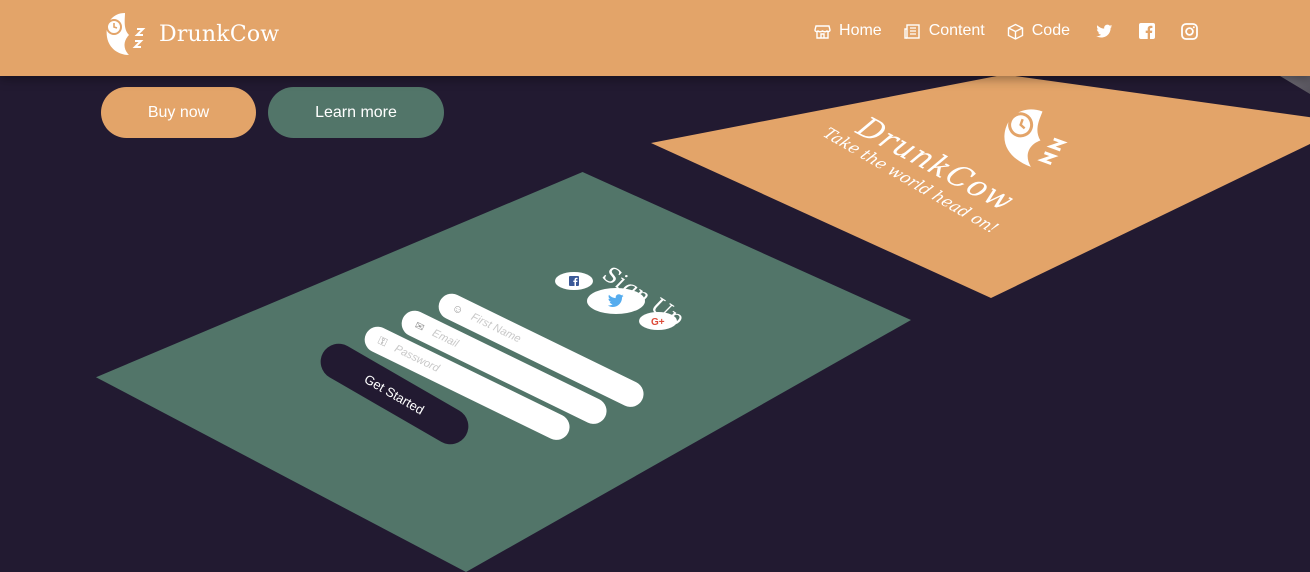 Image resolution: width=1310 pixels, height=572 pixels. I want to click on instagram-icon, so click(1189, 31).